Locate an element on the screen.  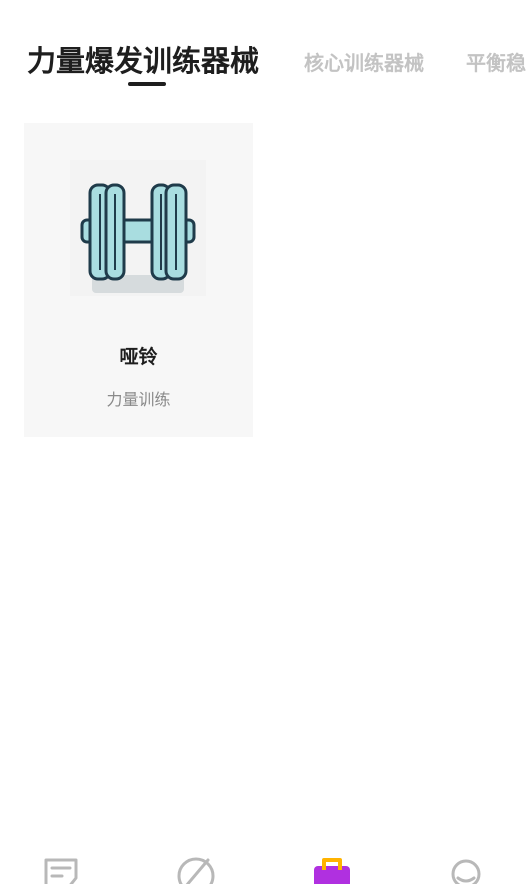
product-image is located at coordinates (138, 228).